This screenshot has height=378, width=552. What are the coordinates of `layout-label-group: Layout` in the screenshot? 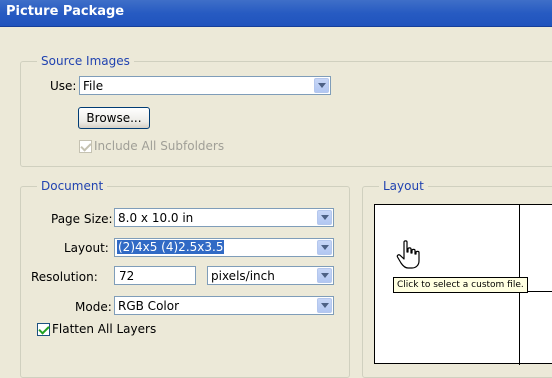 It's located at (403, 186).